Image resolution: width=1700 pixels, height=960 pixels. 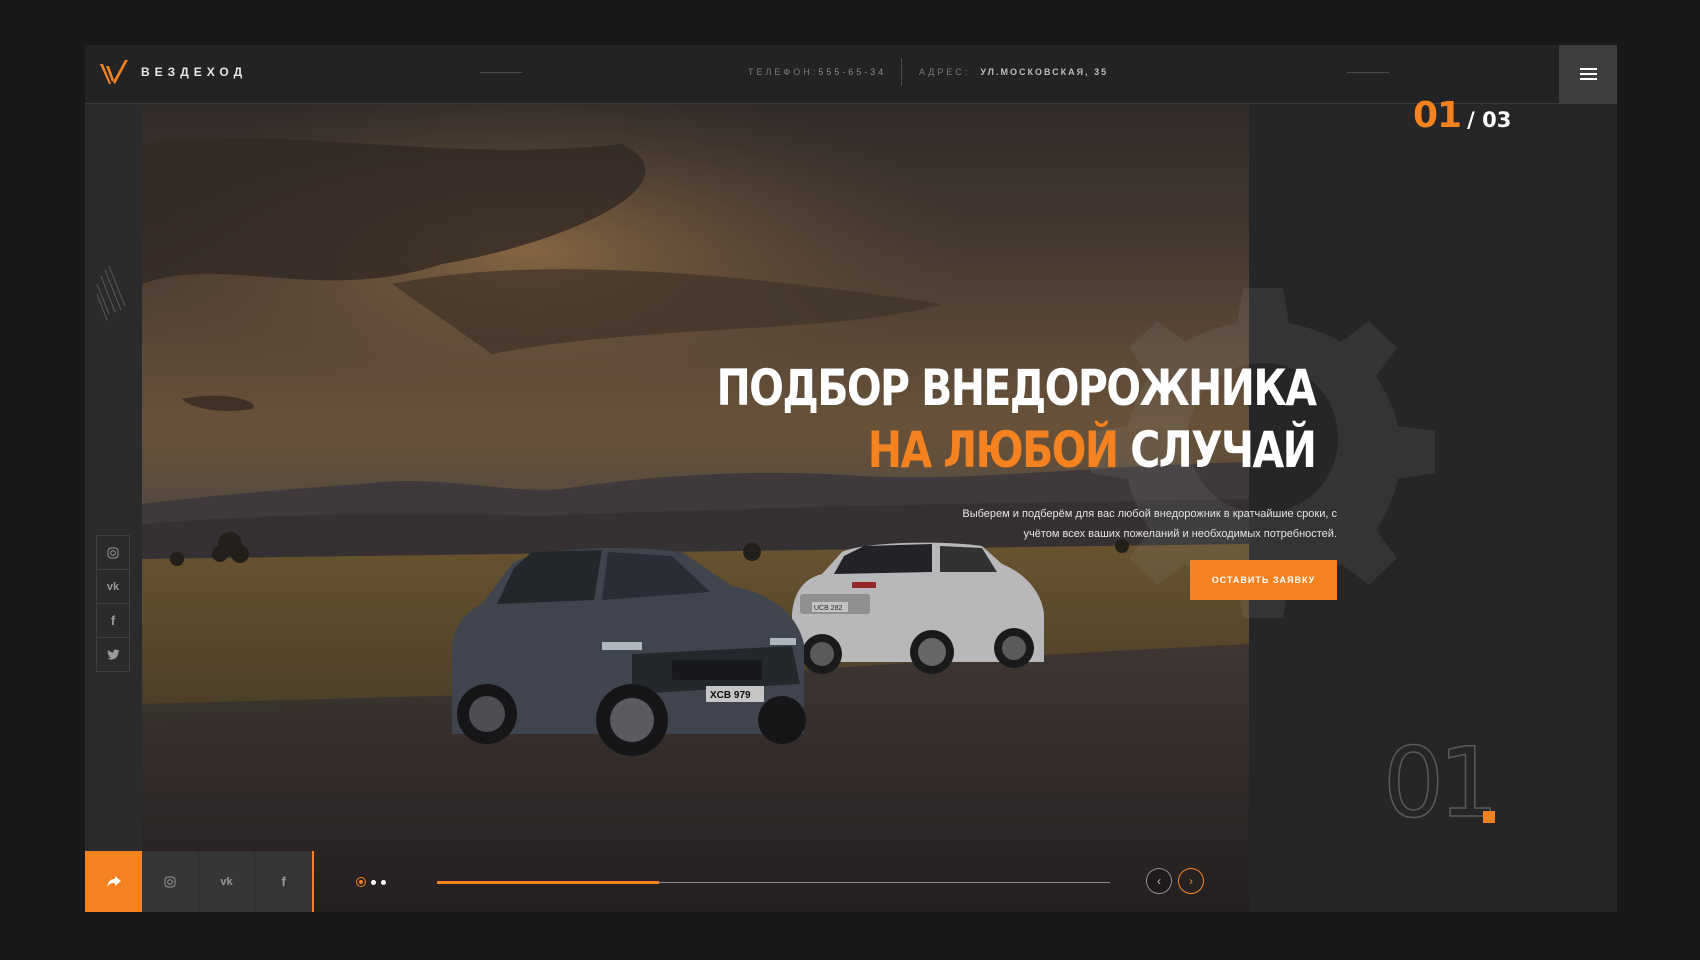 I want to click on header-divider-left, so click(x=501, y=72).